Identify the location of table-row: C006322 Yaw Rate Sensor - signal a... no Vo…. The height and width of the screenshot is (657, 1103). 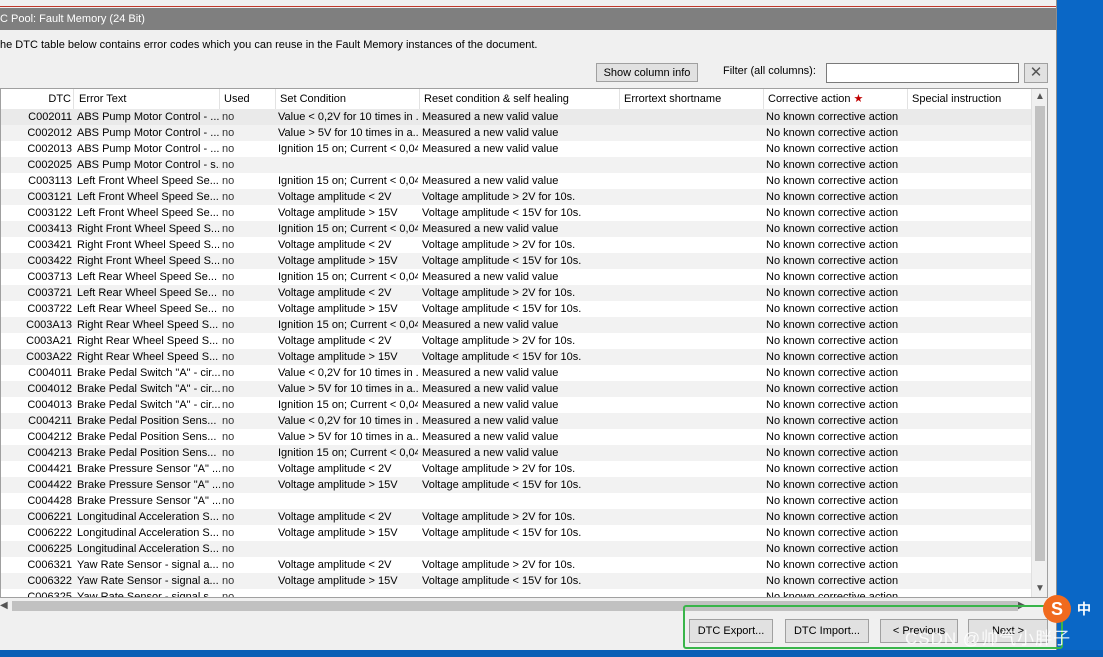
(516, 581).